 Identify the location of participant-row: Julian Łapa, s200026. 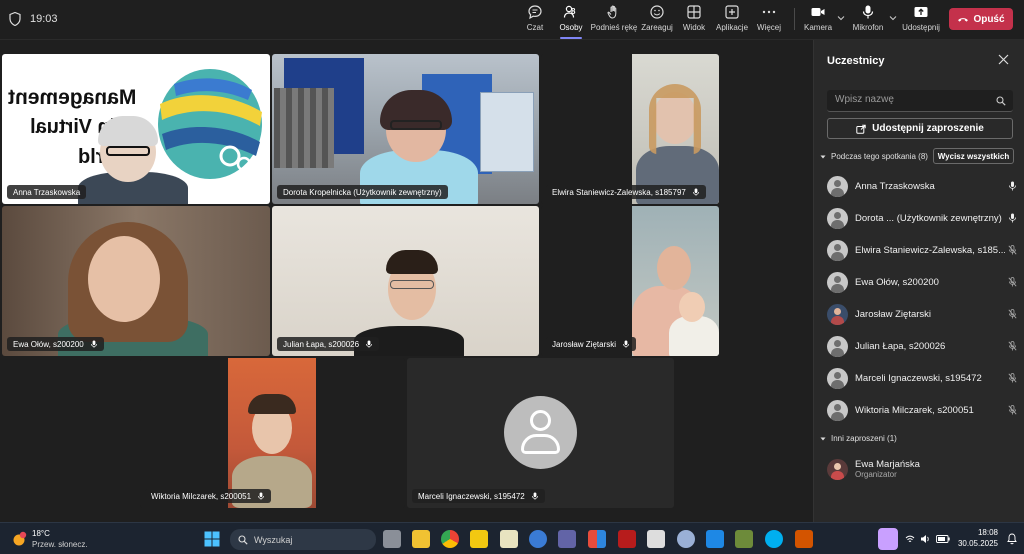
(922, 346).